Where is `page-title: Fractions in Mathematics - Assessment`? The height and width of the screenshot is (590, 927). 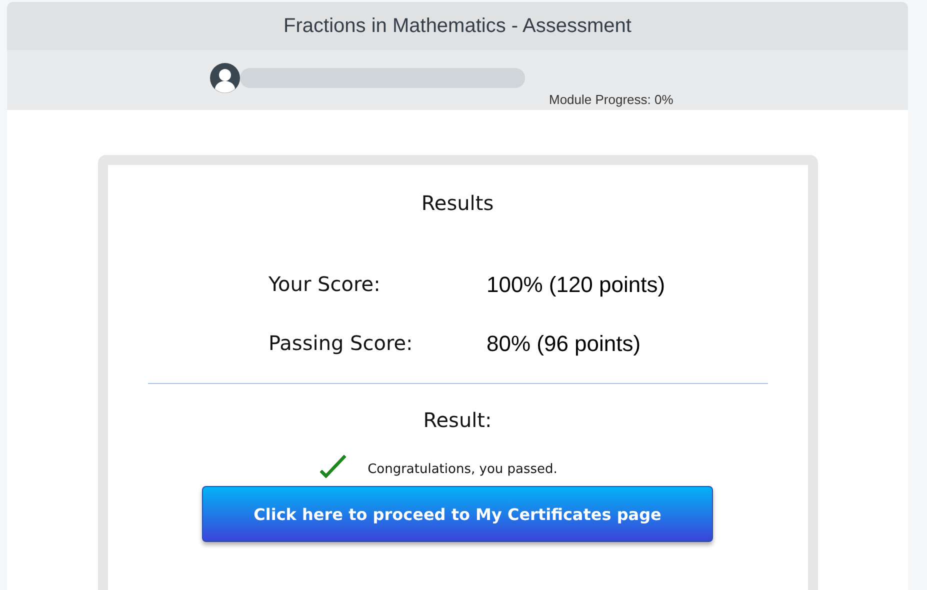 page-title: Fractions in Mathematics - Assessment is located at coordinates (458, 26).